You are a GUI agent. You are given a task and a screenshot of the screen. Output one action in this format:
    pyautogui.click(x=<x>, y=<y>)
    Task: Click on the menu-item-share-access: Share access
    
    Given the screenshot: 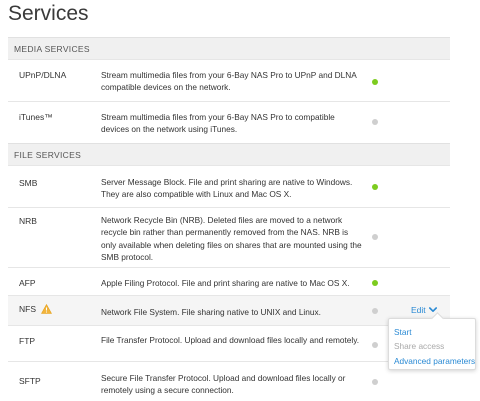 What is the action you would take?
    pyautogui.click(x=419, y=346)
    